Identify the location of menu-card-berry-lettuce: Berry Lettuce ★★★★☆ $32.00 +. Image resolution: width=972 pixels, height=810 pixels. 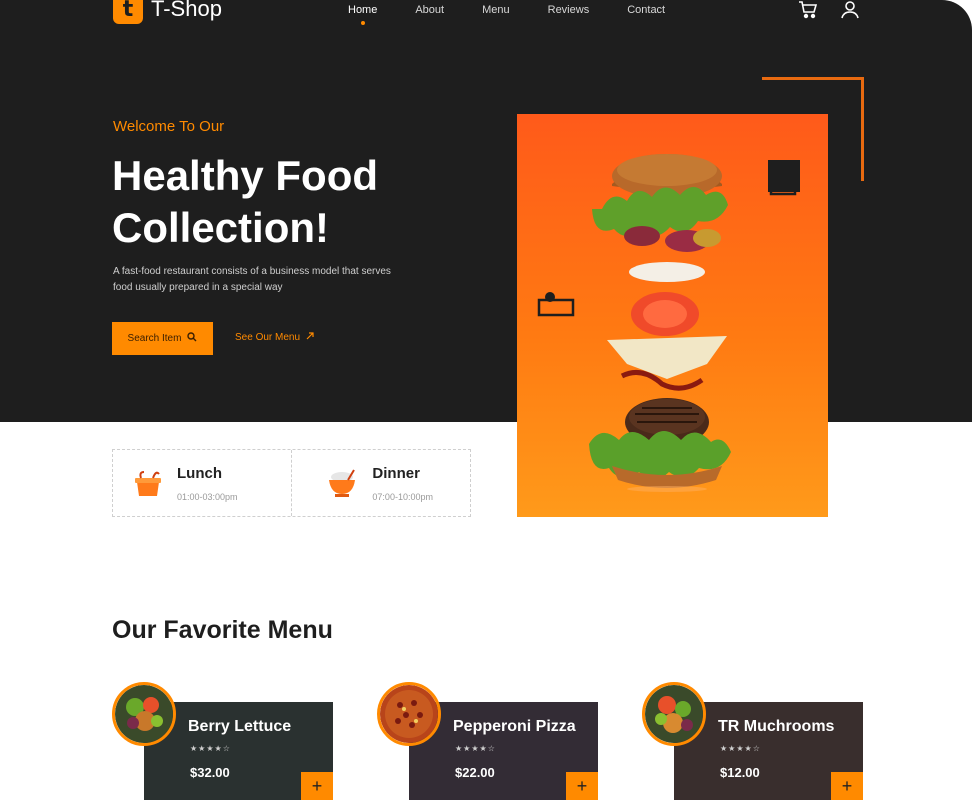
(222, 741).